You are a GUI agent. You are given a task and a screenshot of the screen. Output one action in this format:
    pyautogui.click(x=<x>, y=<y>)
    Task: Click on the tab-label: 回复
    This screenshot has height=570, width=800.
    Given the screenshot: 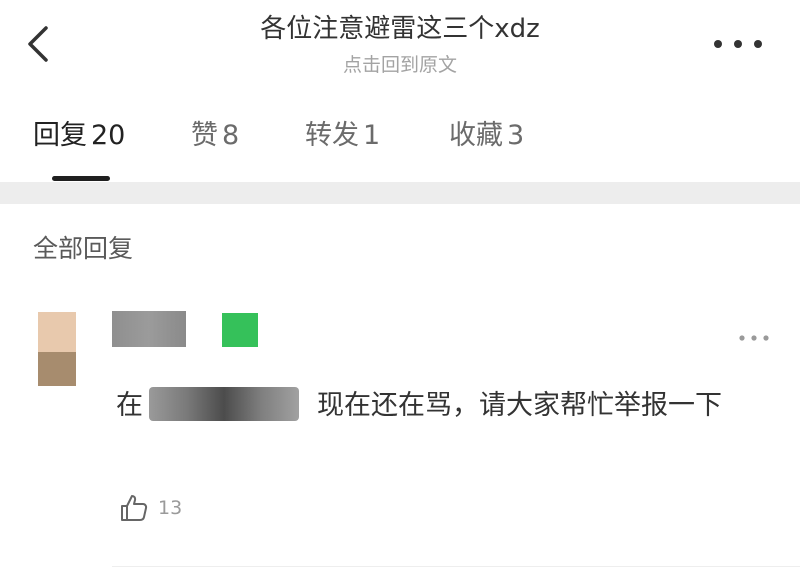 What is the action you would take?
    pyautogui.click(x=60, y=135)
    